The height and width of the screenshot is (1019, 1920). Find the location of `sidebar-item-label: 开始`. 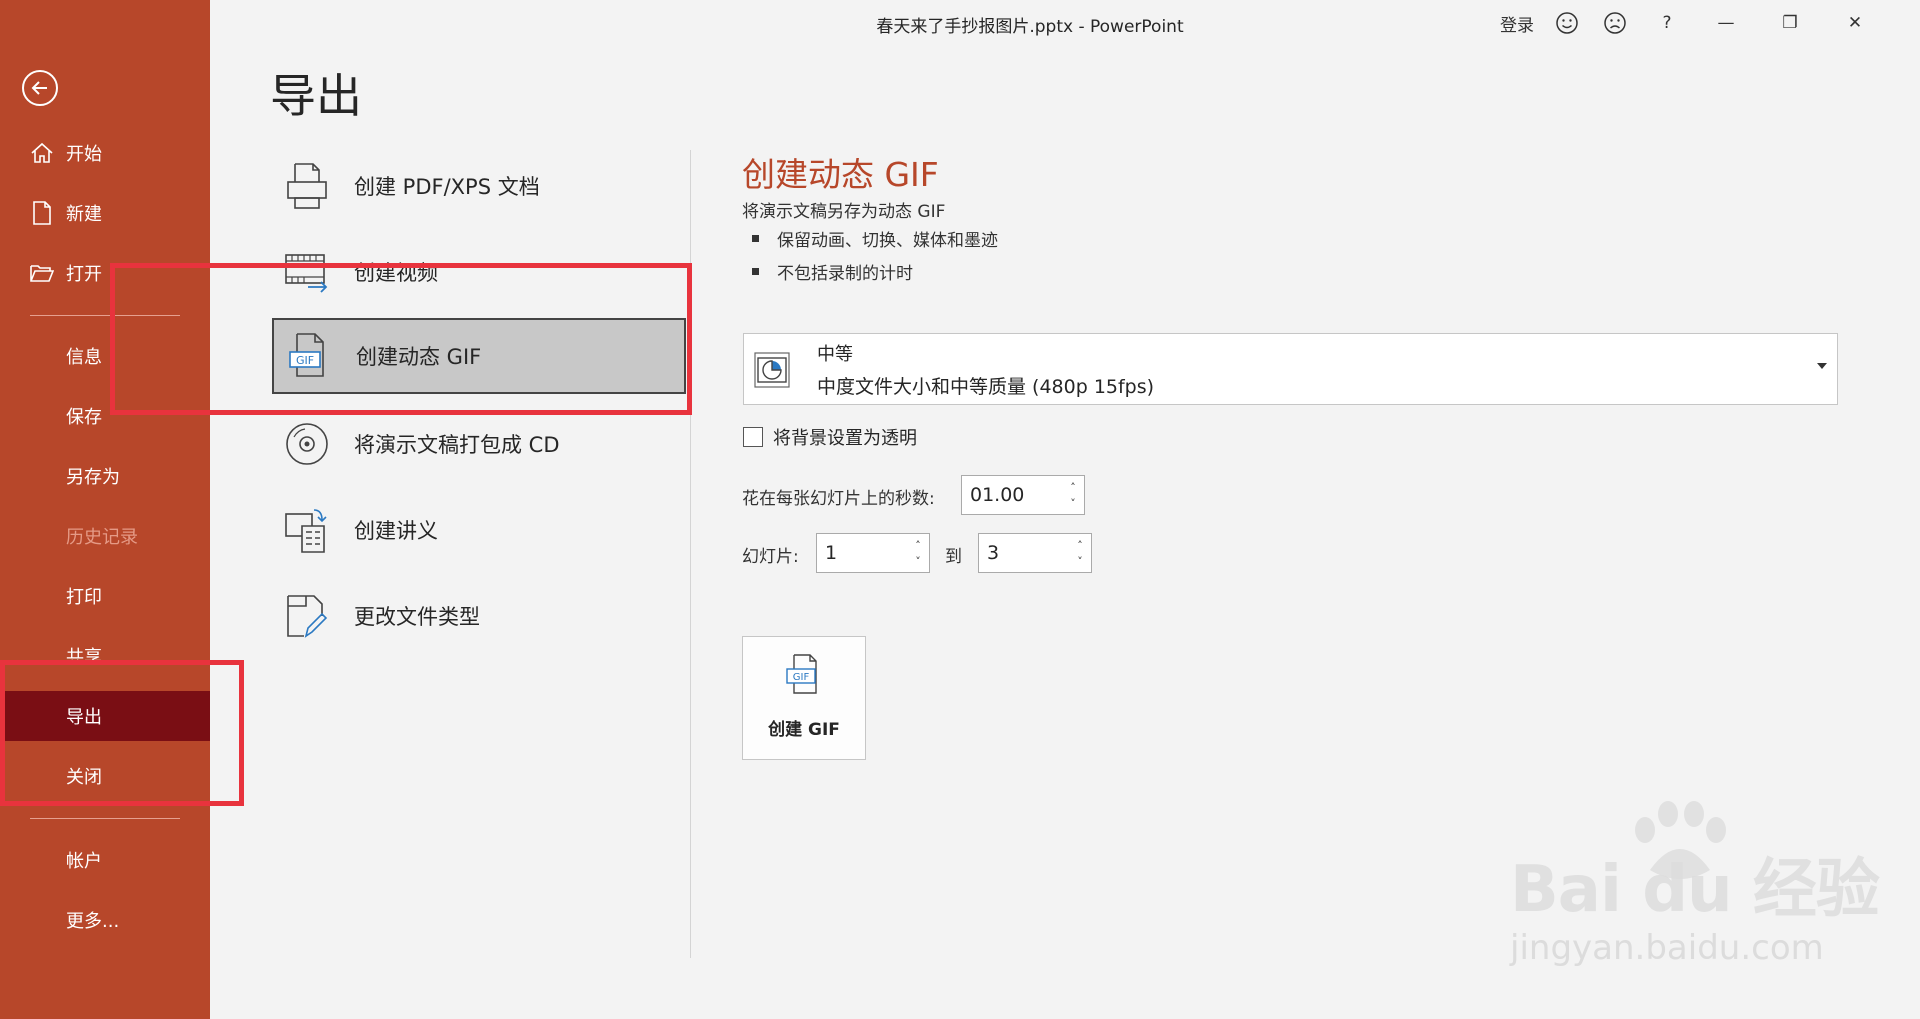

sidebar-item-label: 开始 is located at coordinates (84, 154).